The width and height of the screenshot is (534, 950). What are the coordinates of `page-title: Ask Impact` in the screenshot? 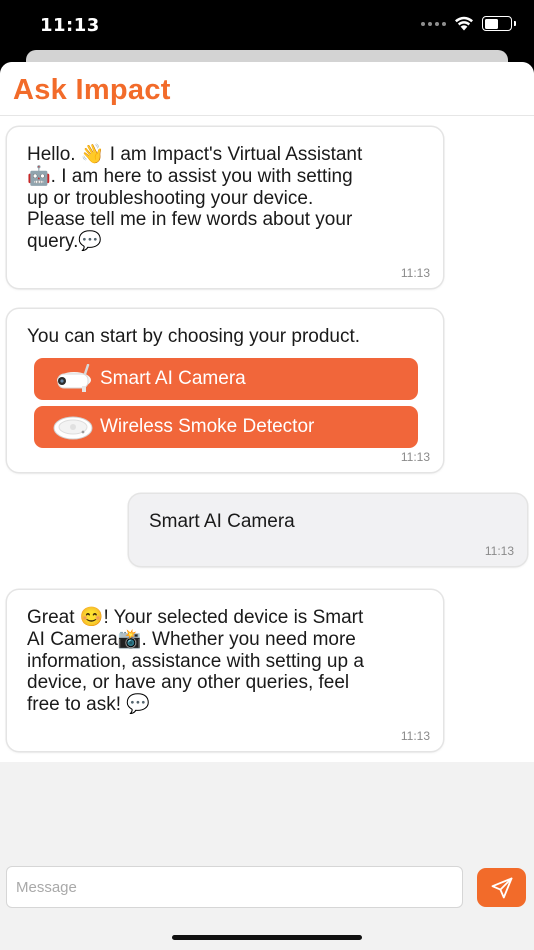 It's located at (92, 90).